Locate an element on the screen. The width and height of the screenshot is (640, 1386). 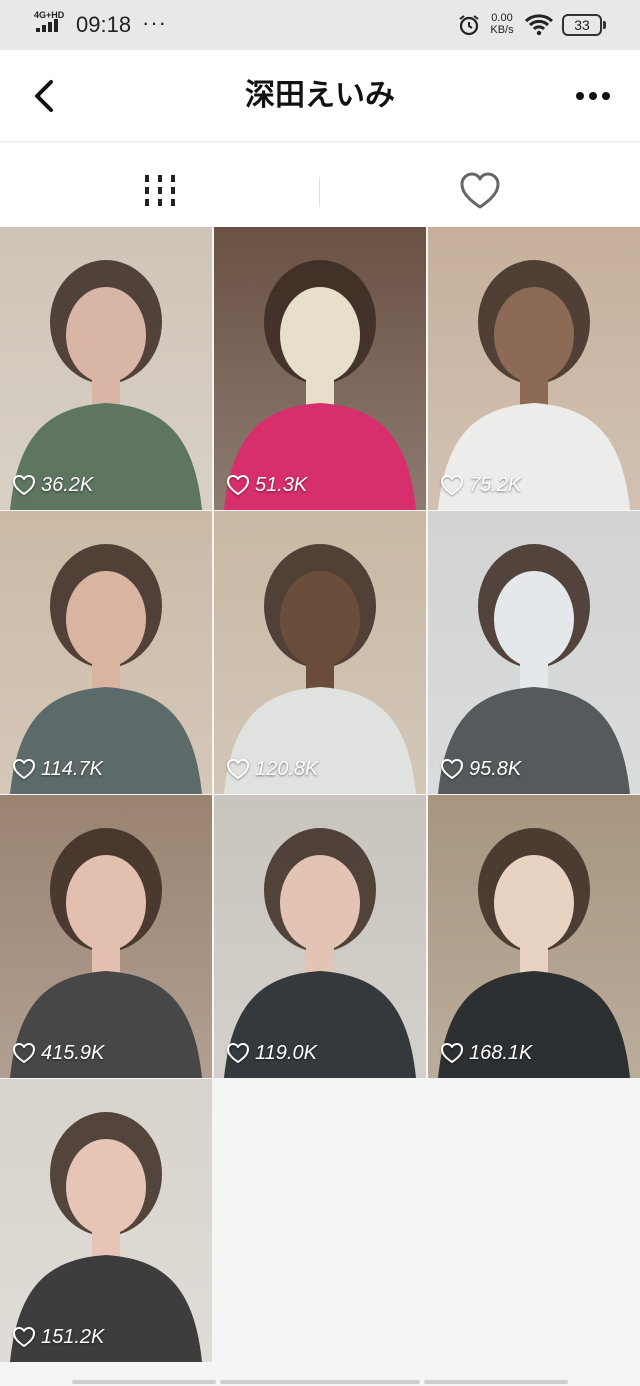
post-thumbnail: 415.9K is located at coordinates (106, 936).